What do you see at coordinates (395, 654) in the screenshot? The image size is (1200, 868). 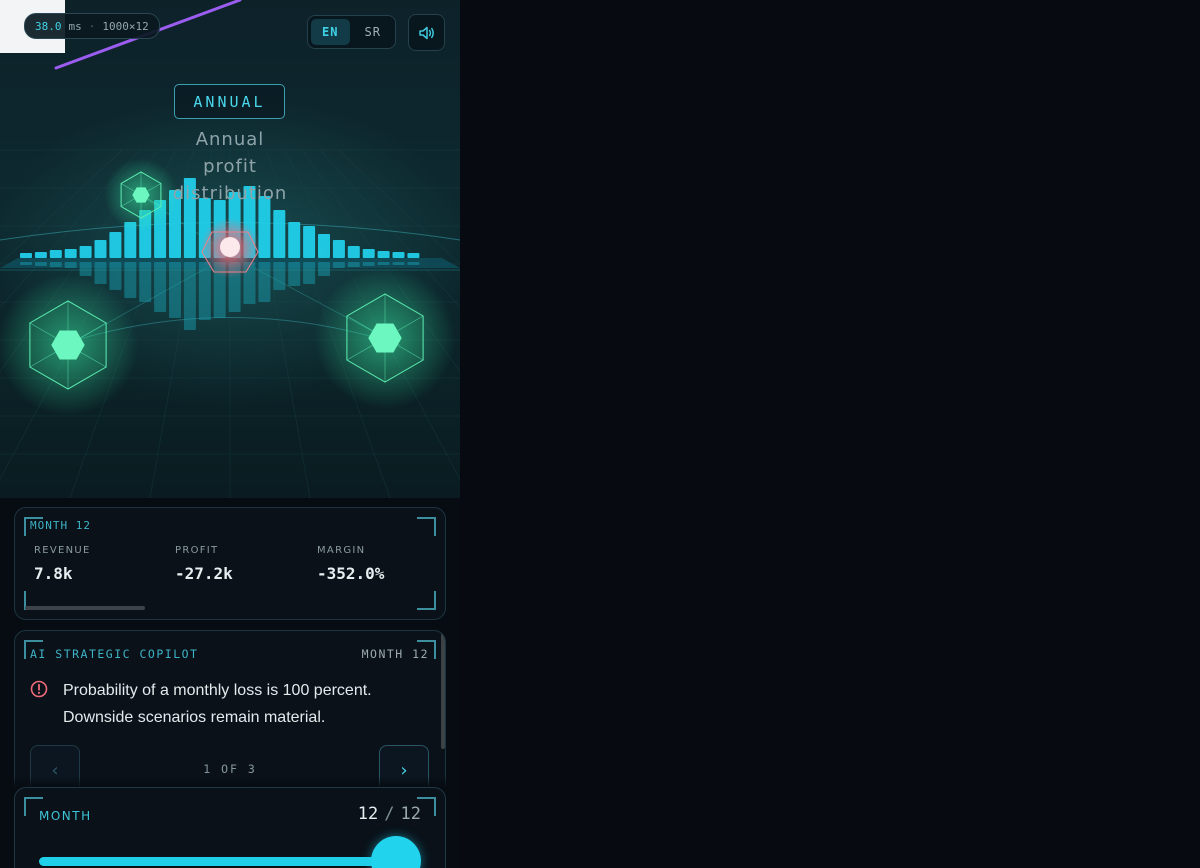 I see `copilot-month: MONTH 12` at bounding box center [395, 654].